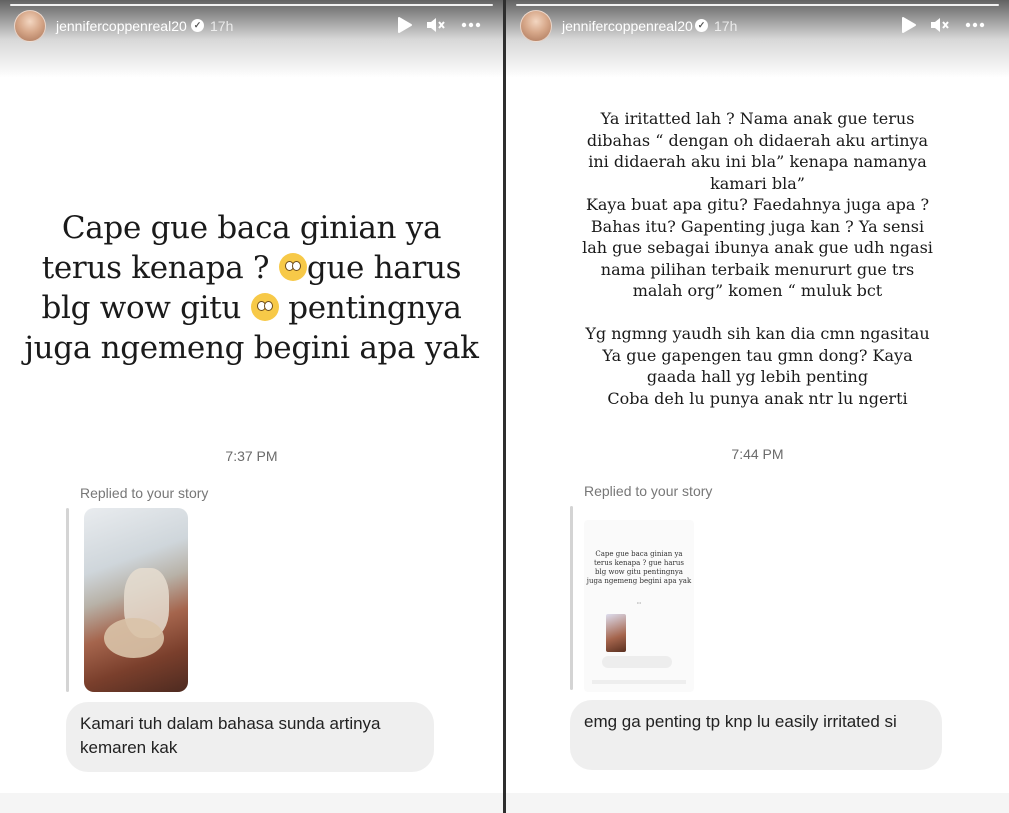 This screenshot has height=813, width=1009. What do you see at coordinates (251, 348) in the screenshot?
I see `story-text-line: juga ngemeng begini apa yak` at bounding box center [251, 348].